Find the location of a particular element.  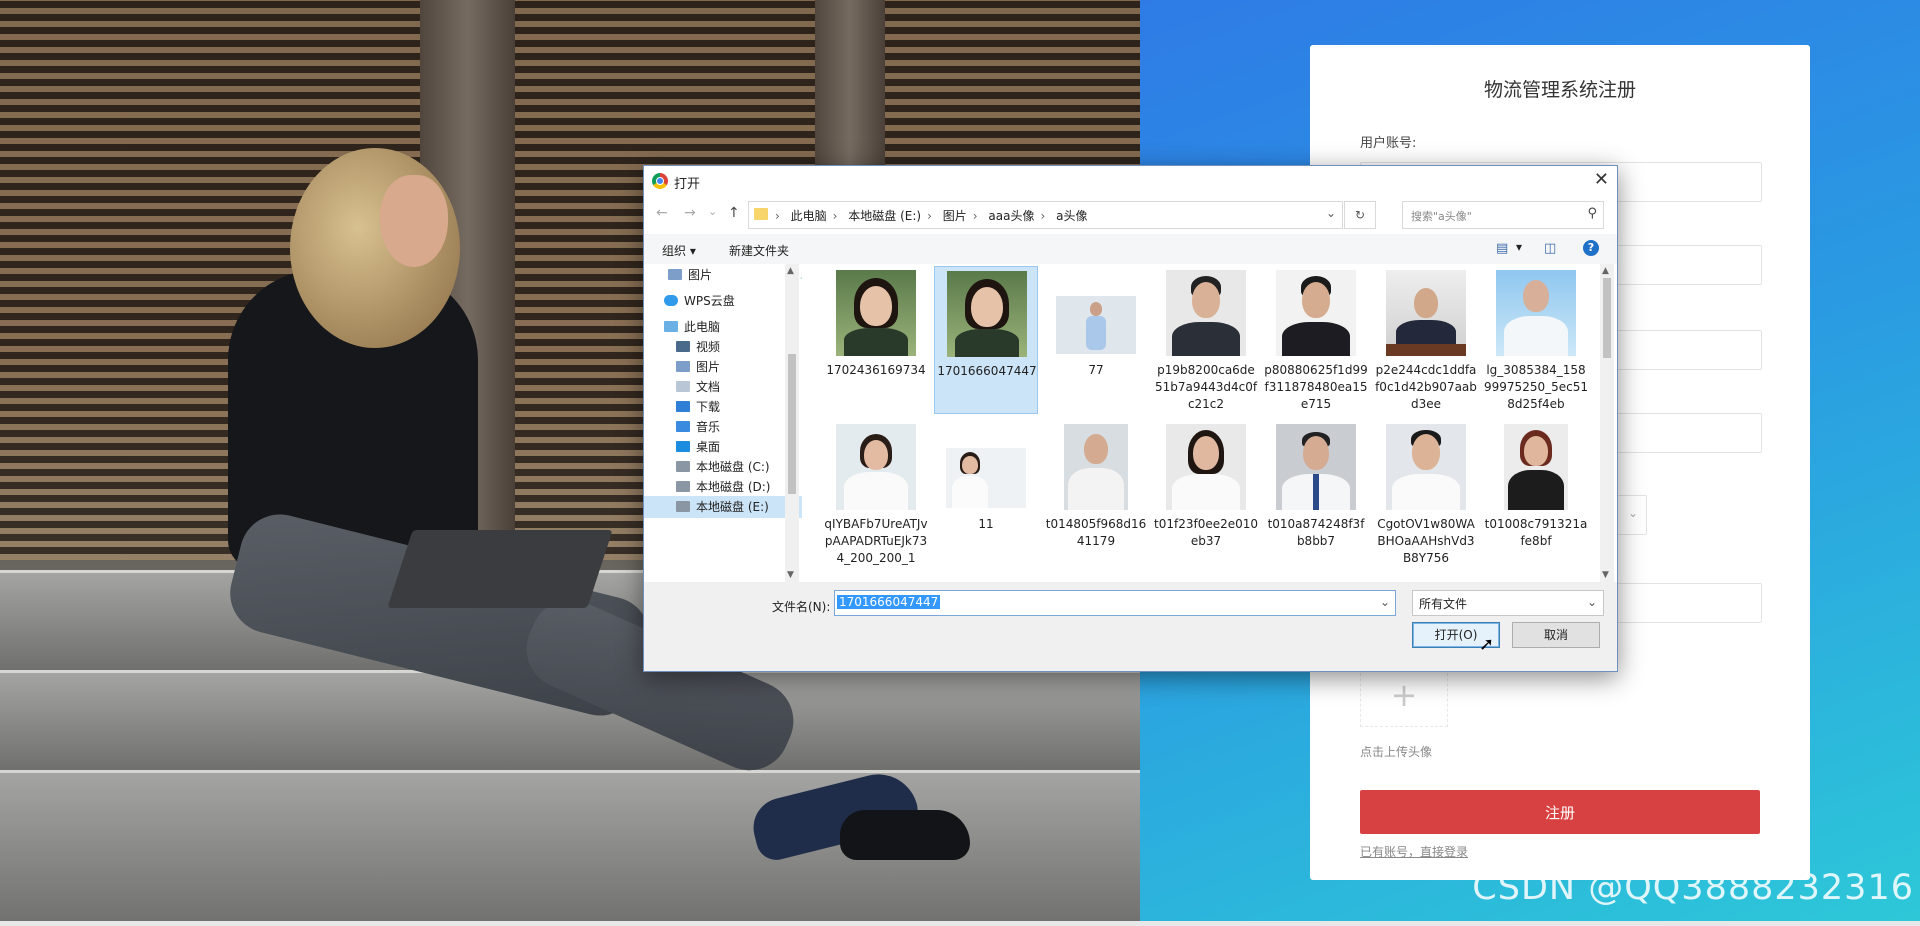

file-item: t01008c791321afe8bf is located at coordinates (1536, 494).